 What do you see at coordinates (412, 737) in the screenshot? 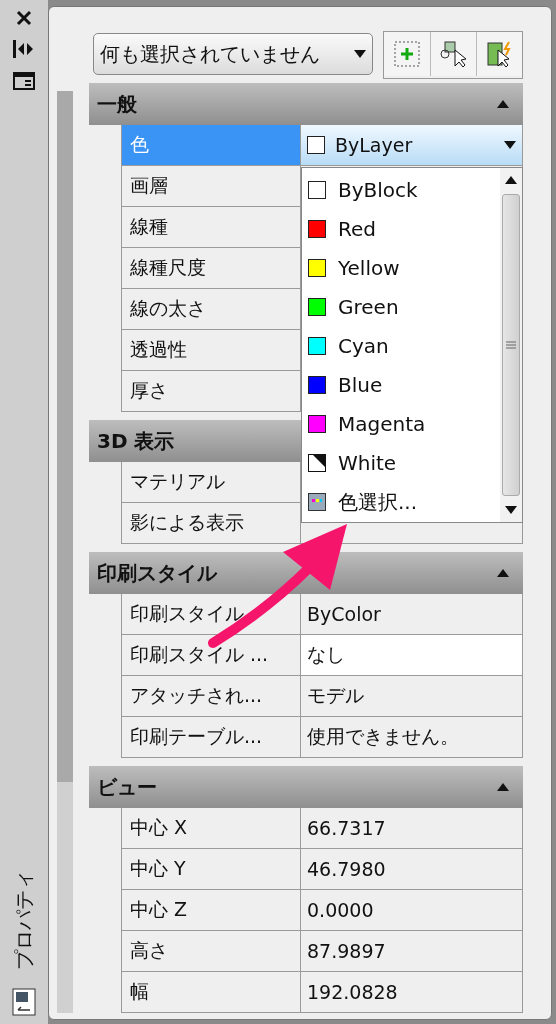
I see `property-value: 使用できません。` at bounding box center [412, 737].